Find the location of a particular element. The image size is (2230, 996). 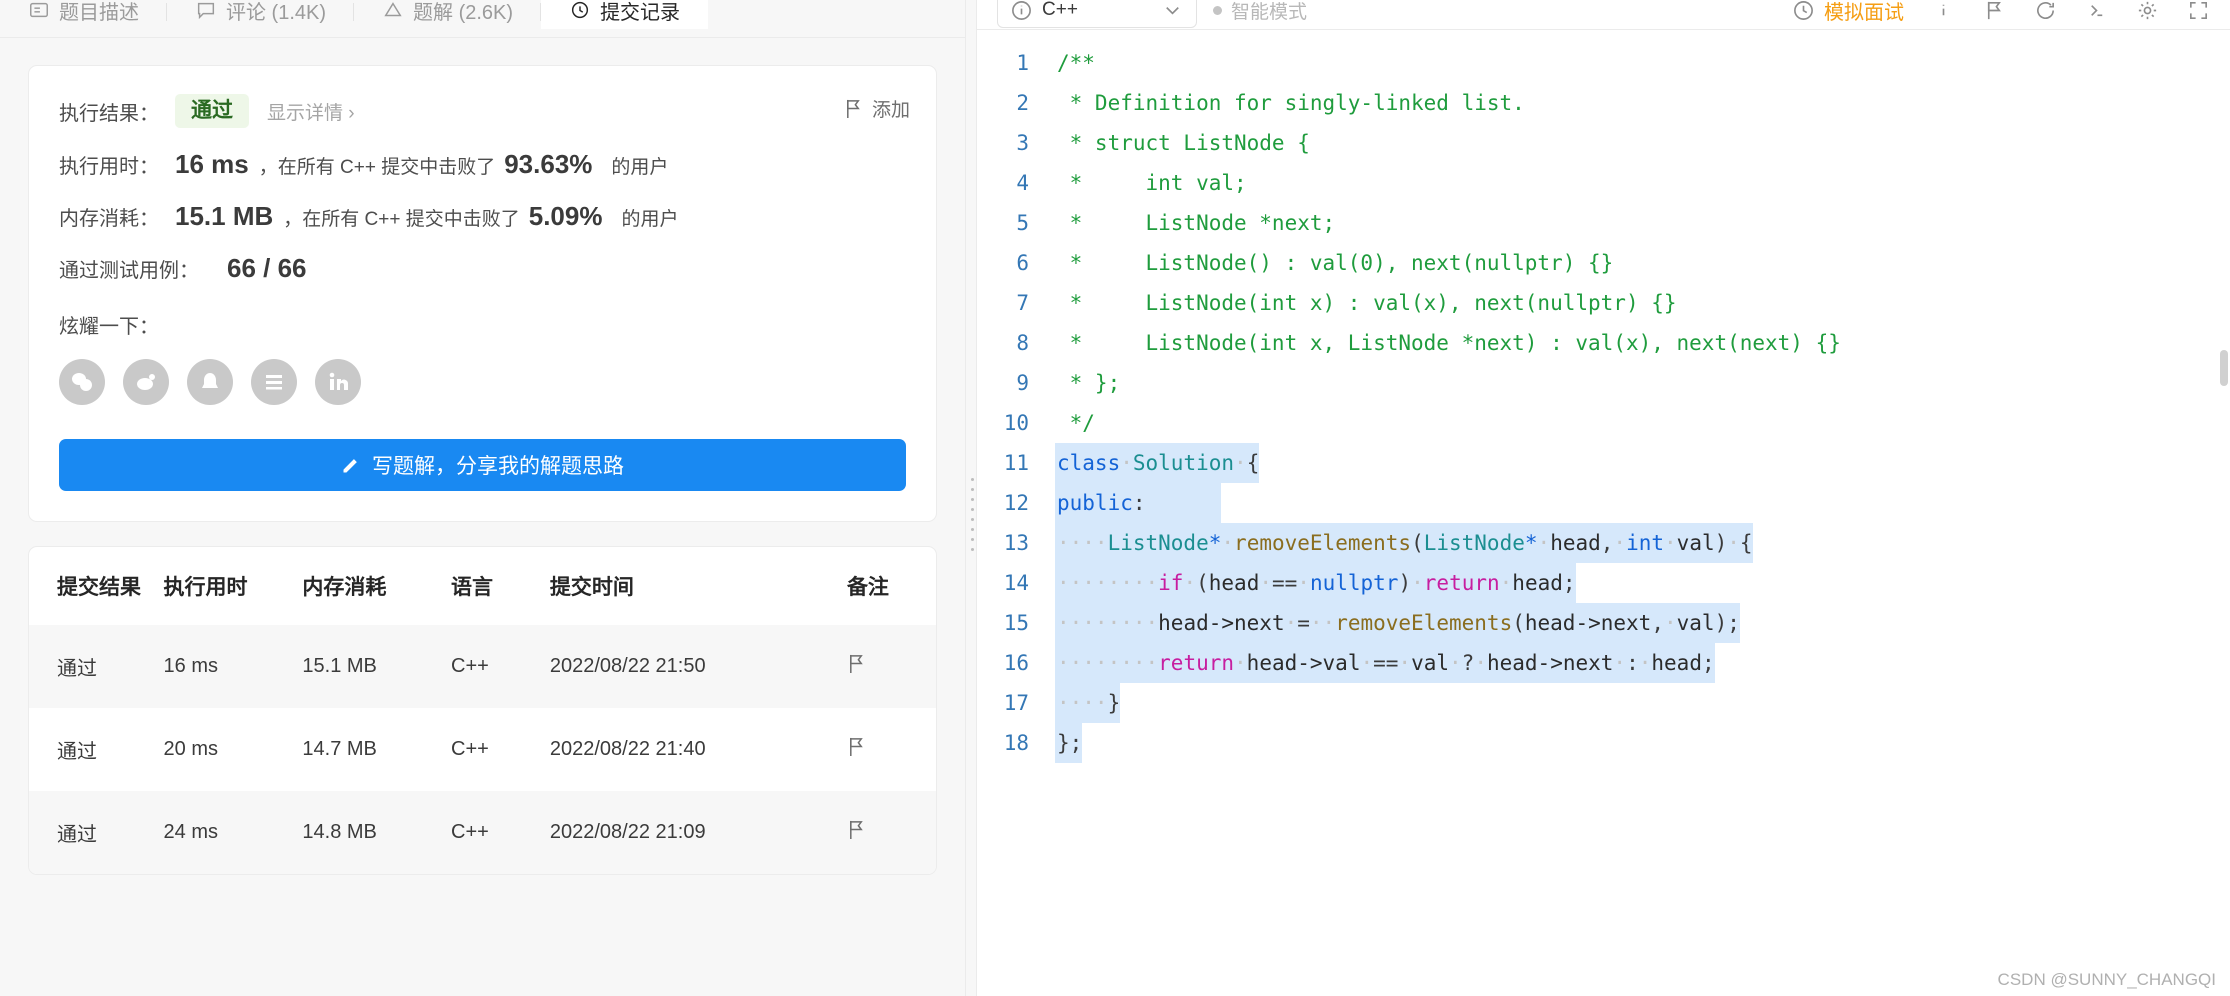

code-line: 18}; is located at coordinates (1603, 743).